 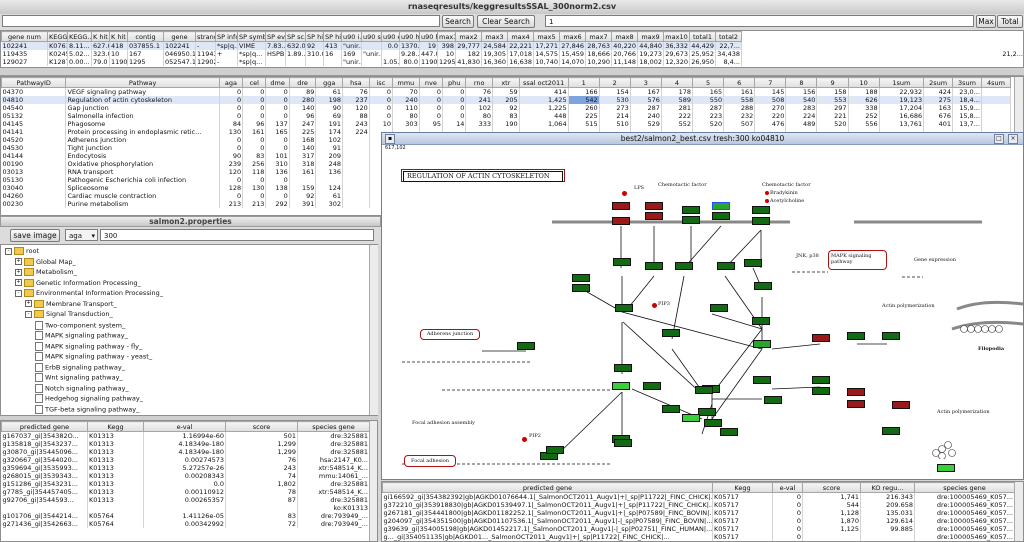 I want to click on column-header: SP info, so click(x=226, y=36).